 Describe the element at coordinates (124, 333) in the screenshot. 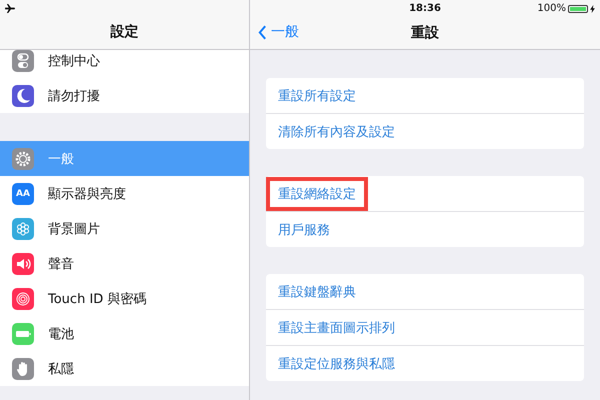

I see `settings-item: 電池` at that location.